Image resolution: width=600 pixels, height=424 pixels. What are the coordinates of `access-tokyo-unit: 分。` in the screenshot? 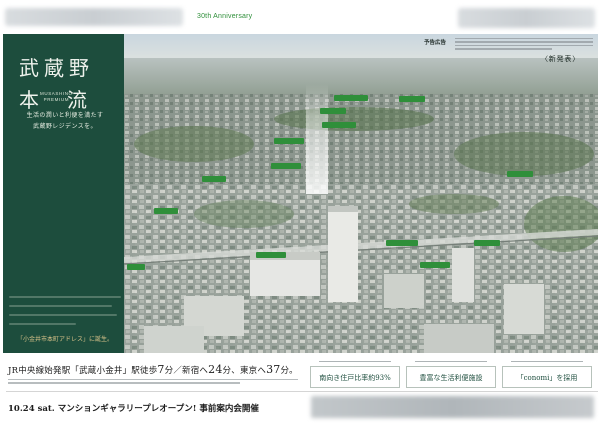 It's located at (289, 371).